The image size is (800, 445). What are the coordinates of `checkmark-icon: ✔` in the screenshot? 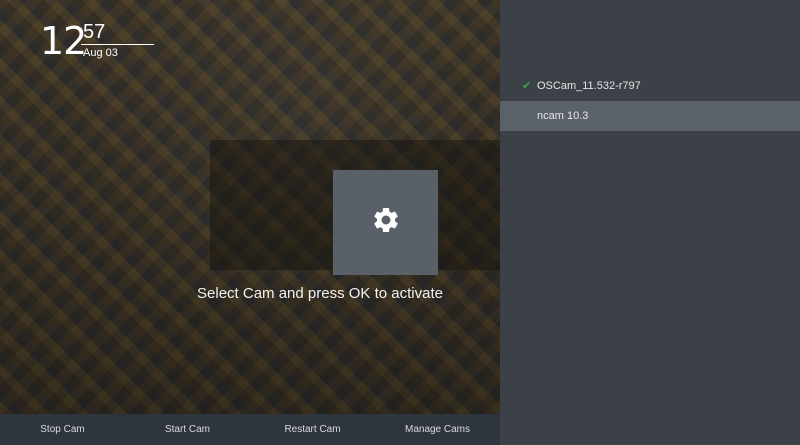 It's located at (527, 86).